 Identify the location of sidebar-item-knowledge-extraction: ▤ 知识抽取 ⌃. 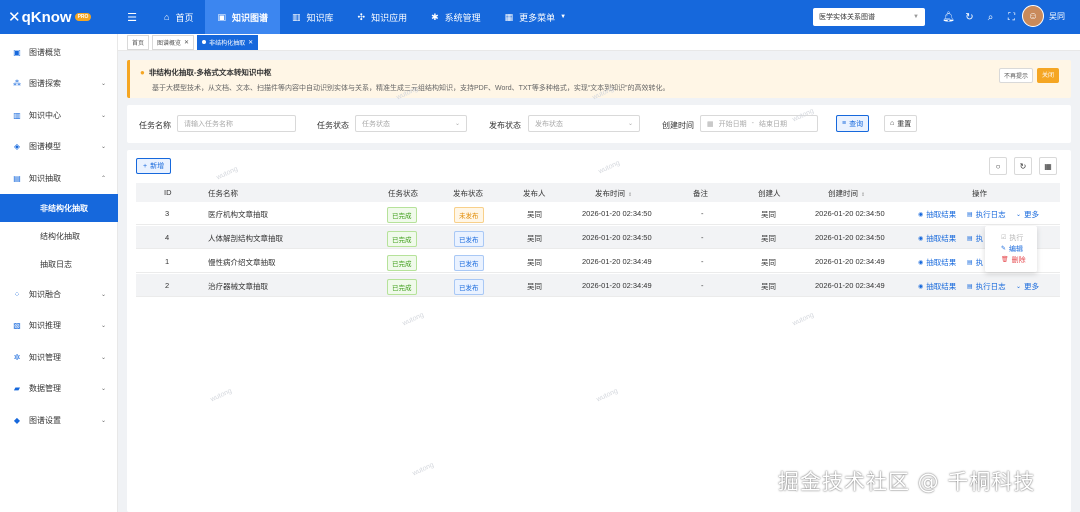
(59, 178).